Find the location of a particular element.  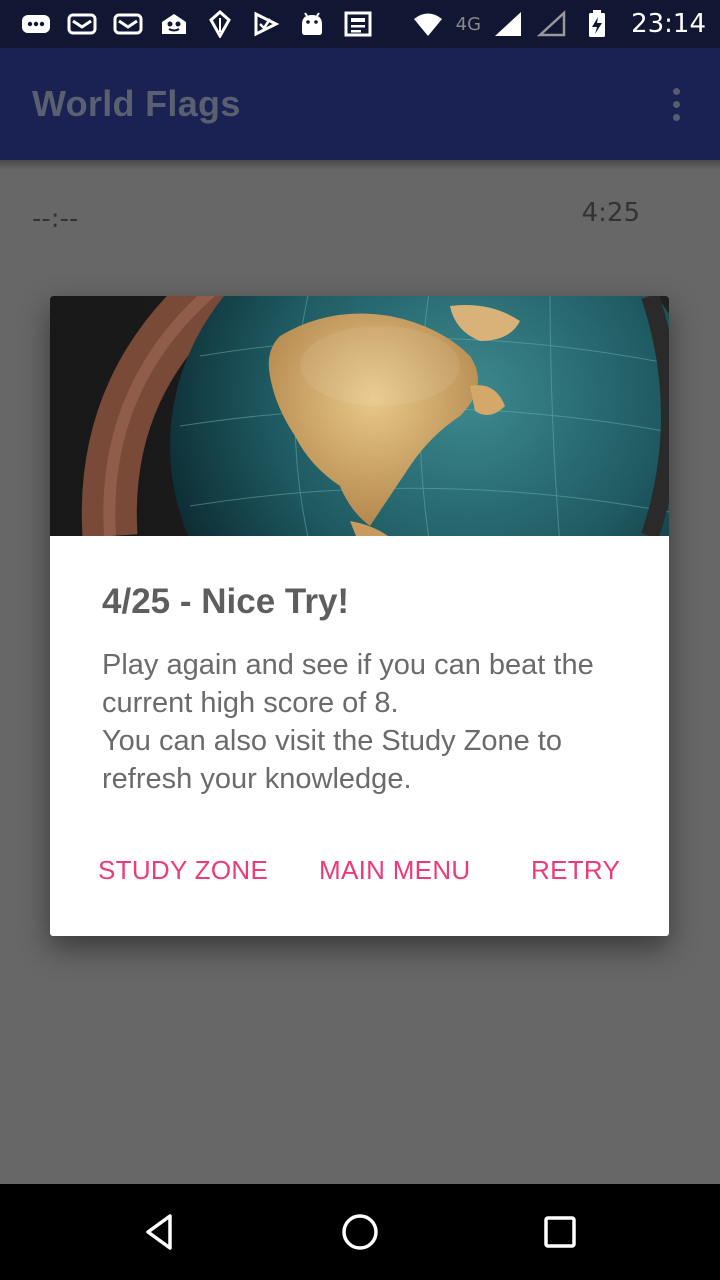

overflow-menu-icon is located at coordinates (676, 104).